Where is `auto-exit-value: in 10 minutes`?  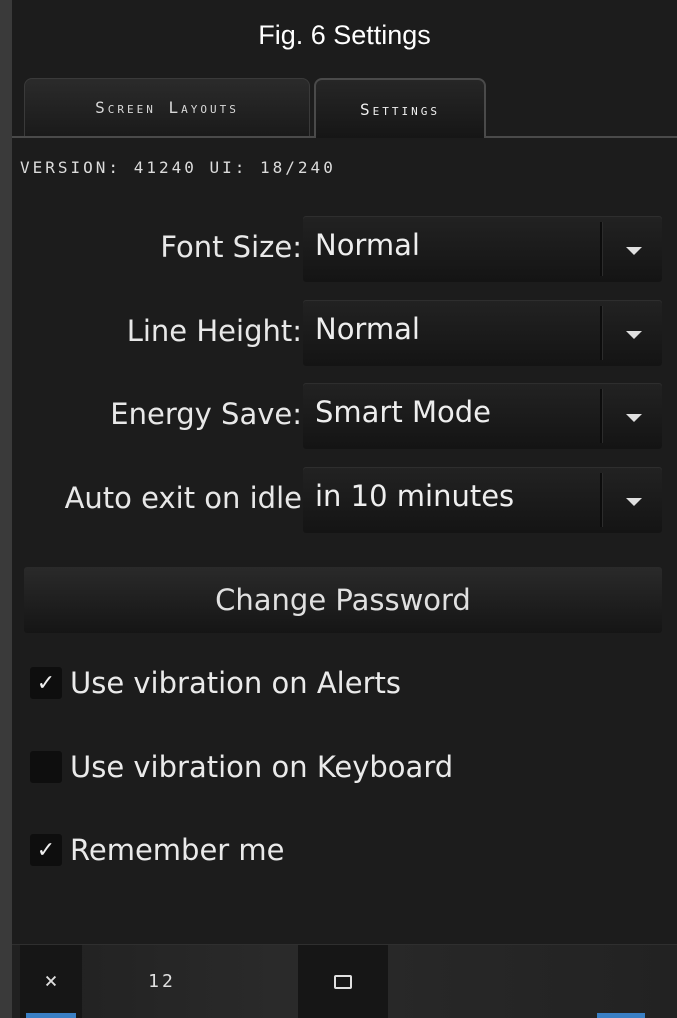 auto-exit-value: in 10 minutes is located at coordinates (415, 496).